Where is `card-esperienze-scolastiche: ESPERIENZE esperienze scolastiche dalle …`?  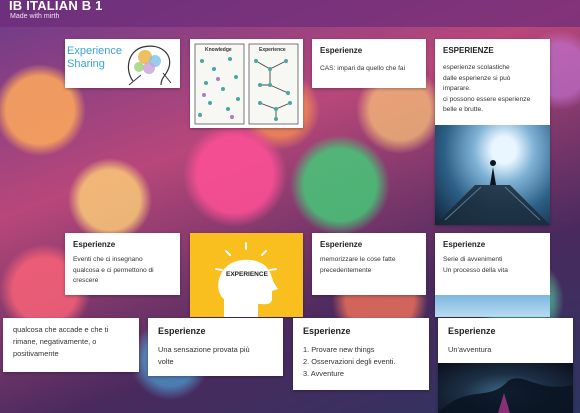
card-esperienze-scolastiche: ESPERIENZE esperienze scolastiche dalle … is located at coordinates (492, 132).